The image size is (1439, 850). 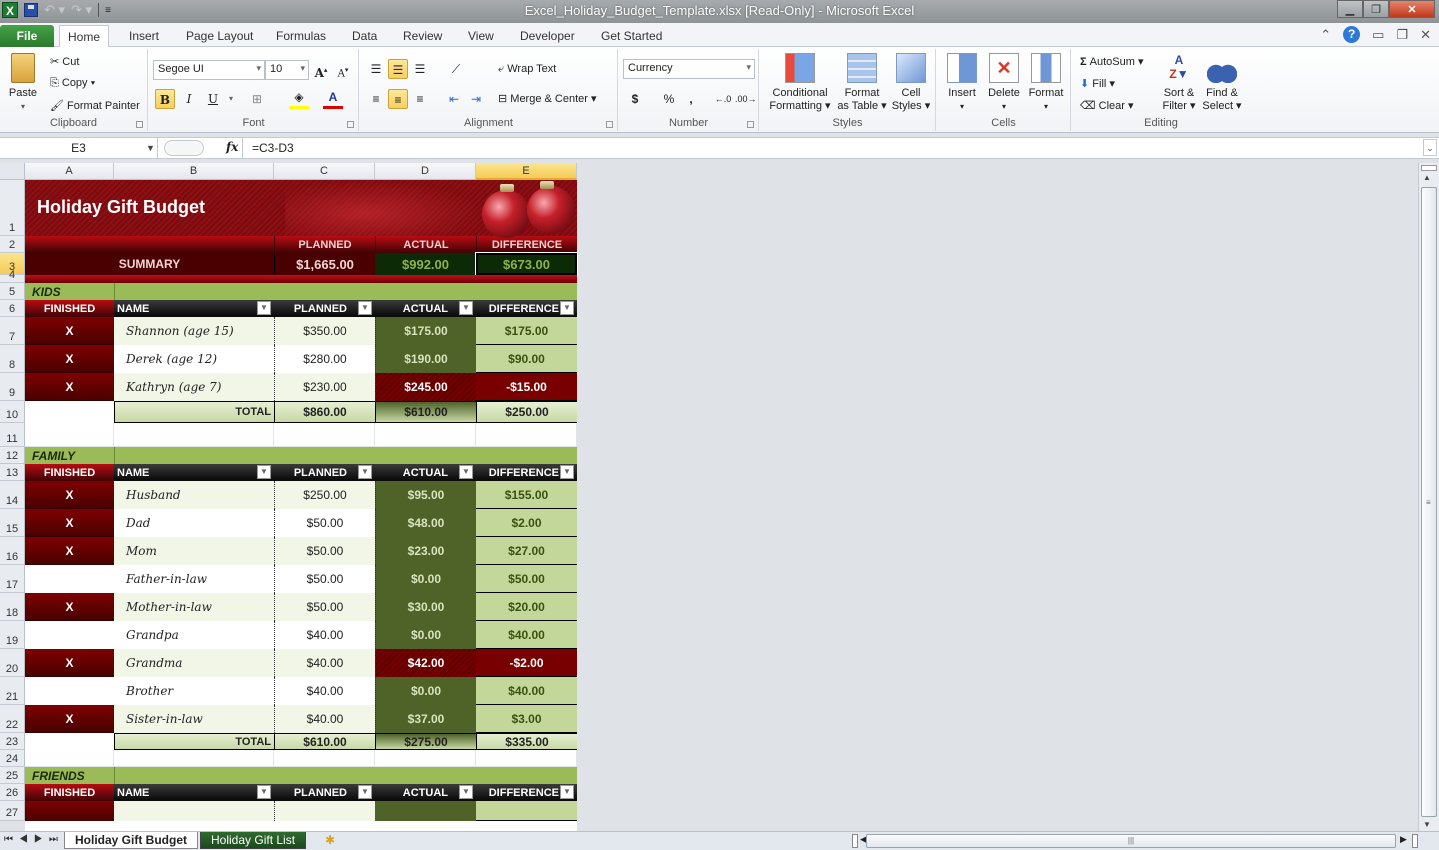 What do you see at coordinates (324, 171) in the screenshot?
I see `column-header-c: C` at bounding box center [324, 171].